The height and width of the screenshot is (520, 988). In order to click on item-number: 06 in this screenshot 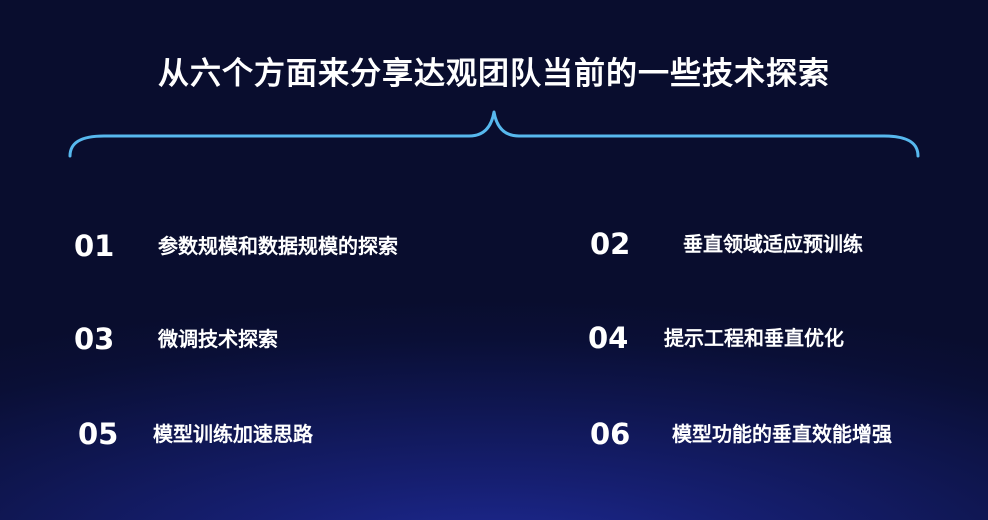, I will do `click(610, 434)`.